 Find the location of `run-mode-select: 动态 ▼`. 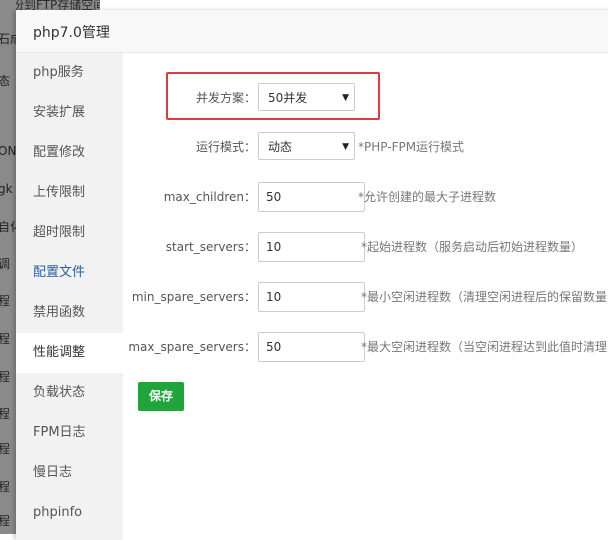

run-mode-select: 动态 ▼ is located at coordinates (306, 146).